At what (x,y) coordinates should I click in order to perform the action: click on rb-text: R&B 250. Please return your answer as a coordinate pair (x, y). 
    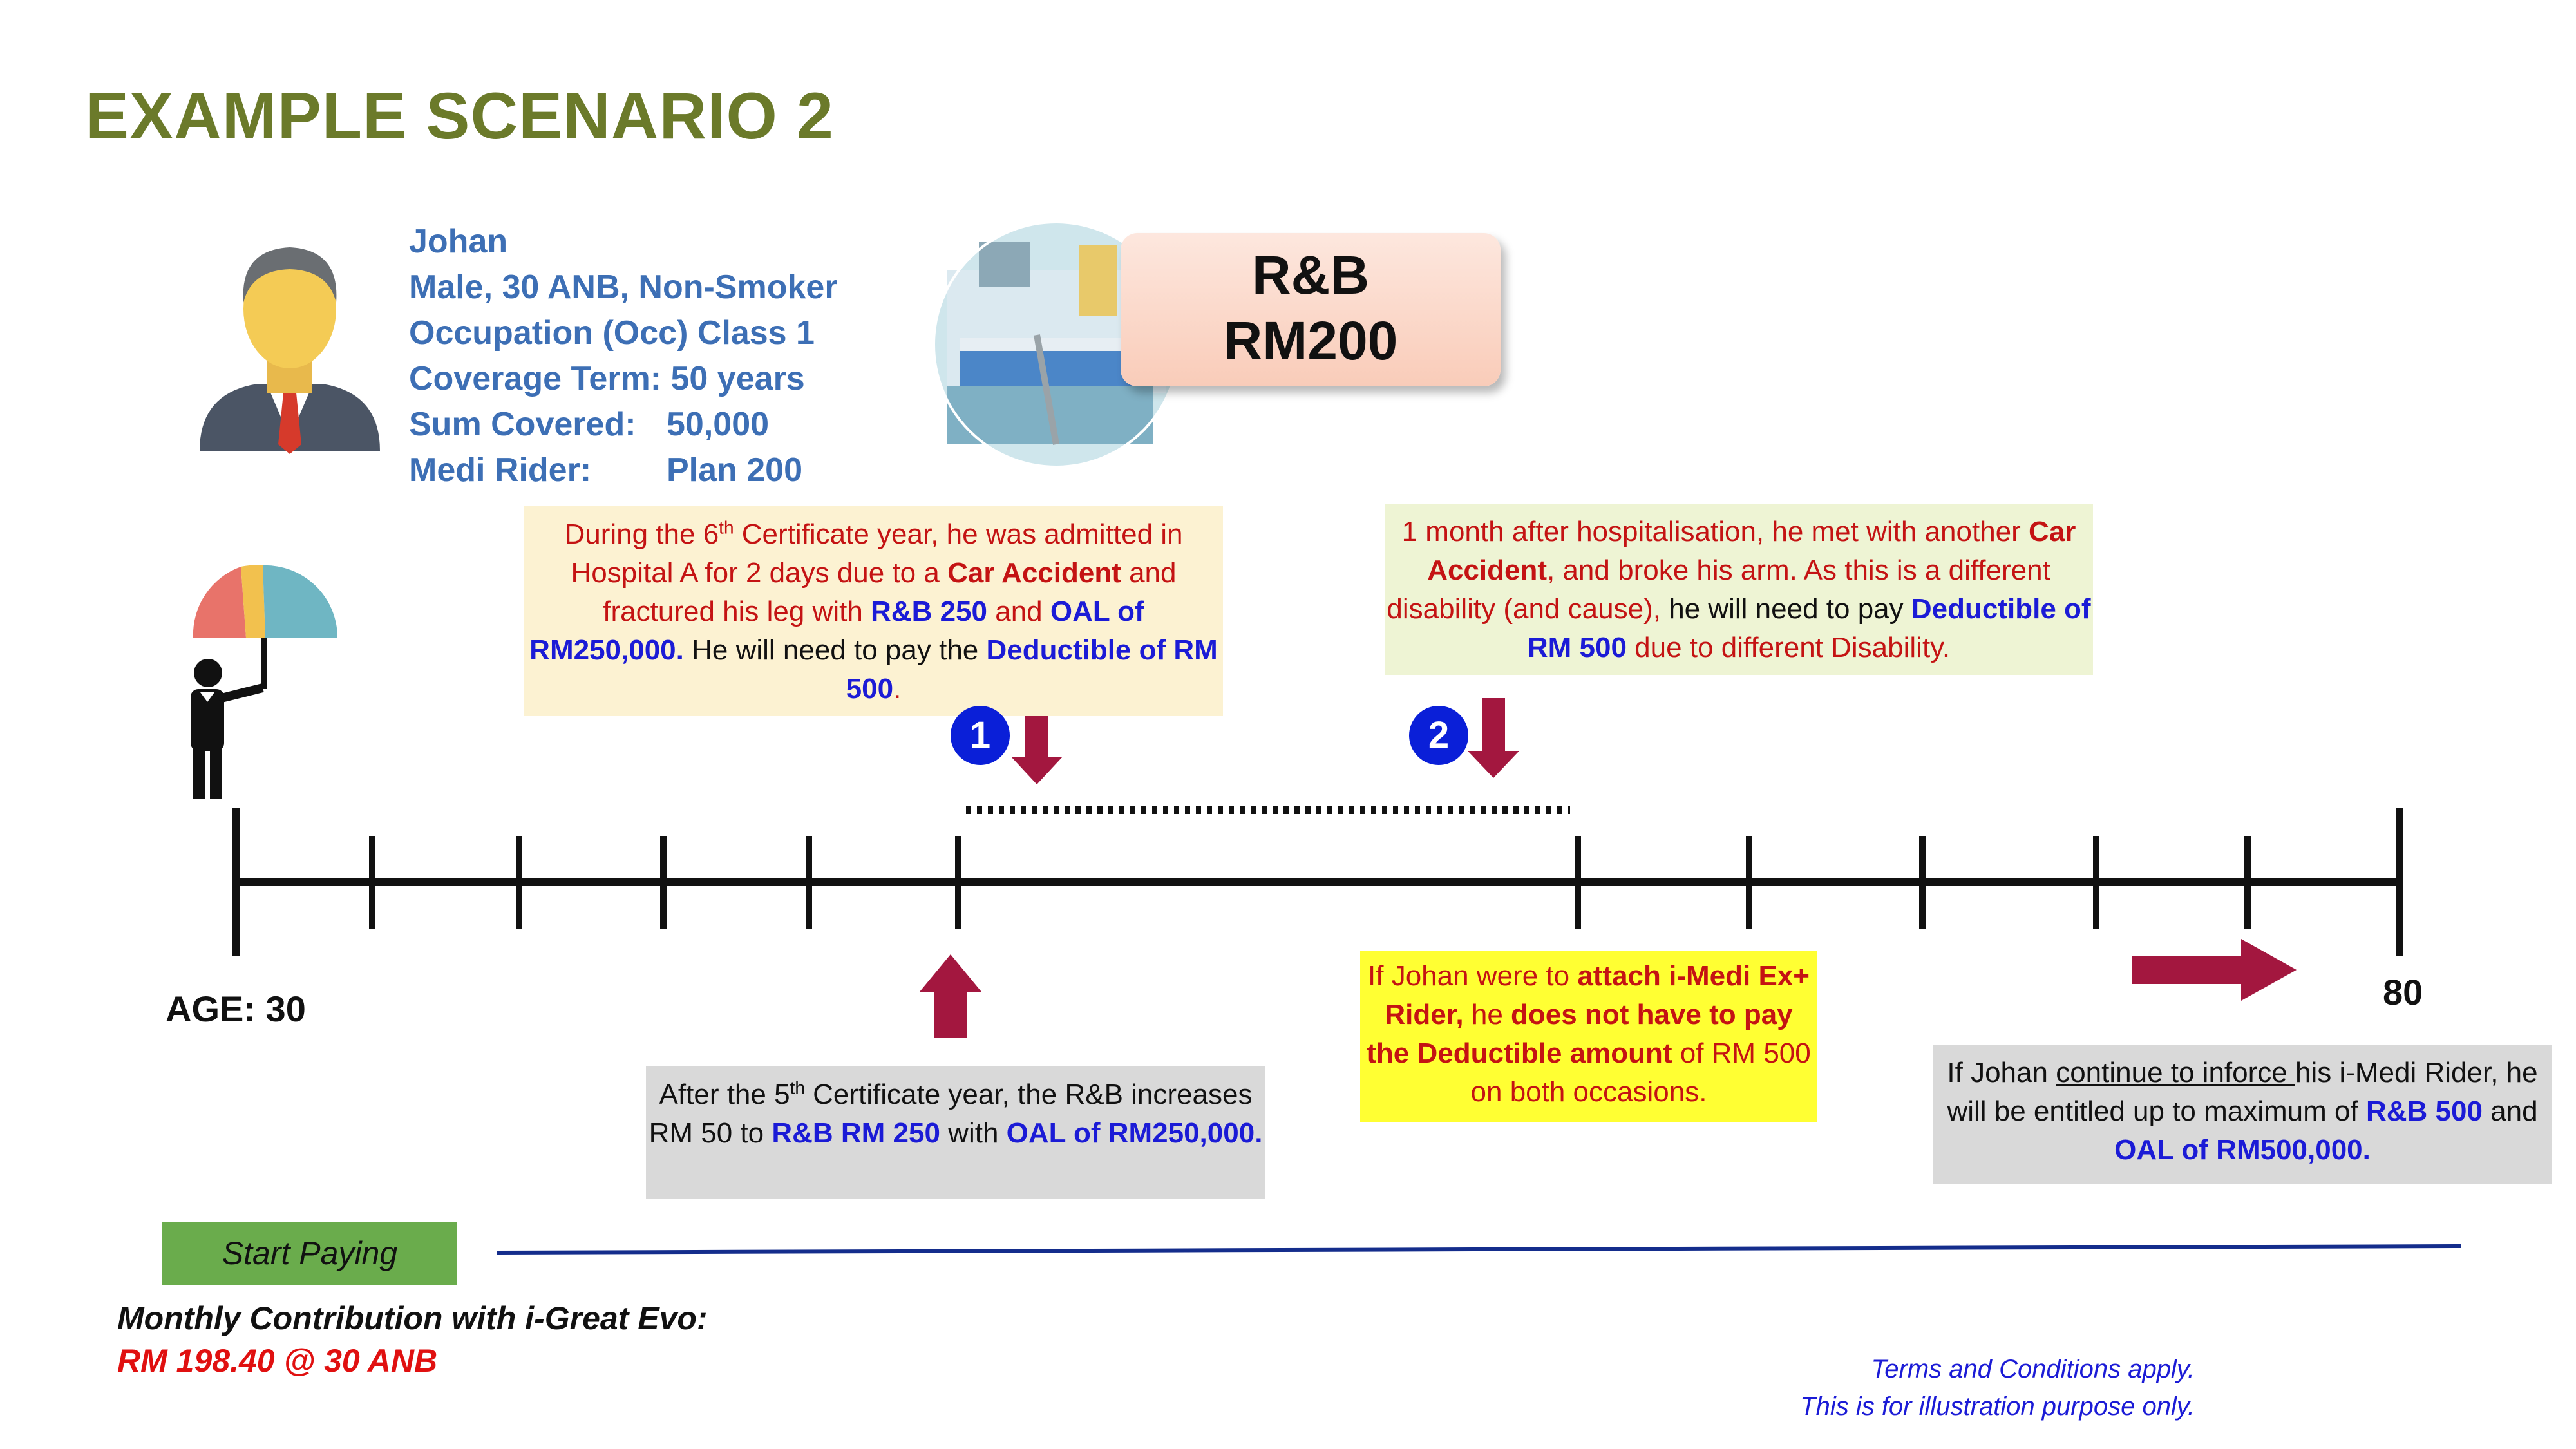
    Looking at the image, I should click on (929, 611).